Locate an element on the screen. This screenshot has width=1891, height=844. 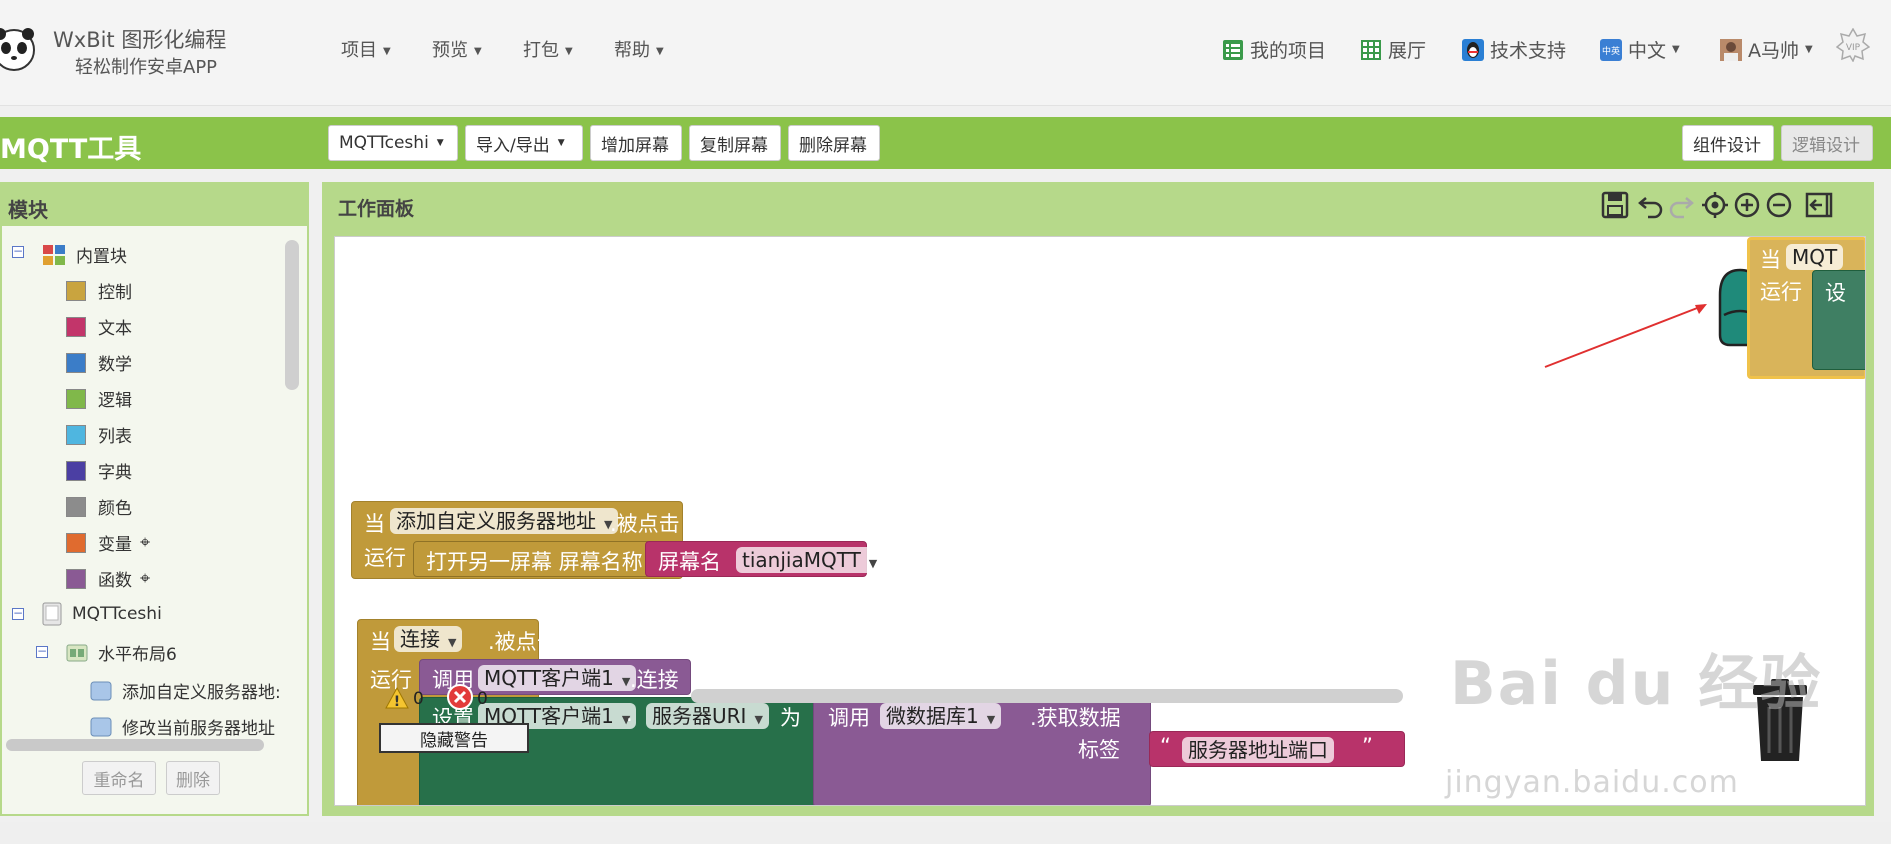
collapse-panel-icon is located at coordinates (1819, 205).